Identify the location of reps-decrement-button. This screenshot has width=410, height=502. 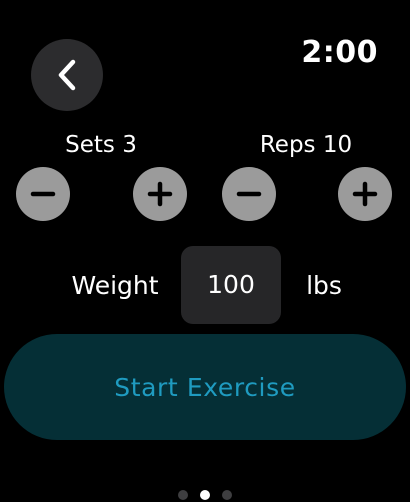
(249, 194).